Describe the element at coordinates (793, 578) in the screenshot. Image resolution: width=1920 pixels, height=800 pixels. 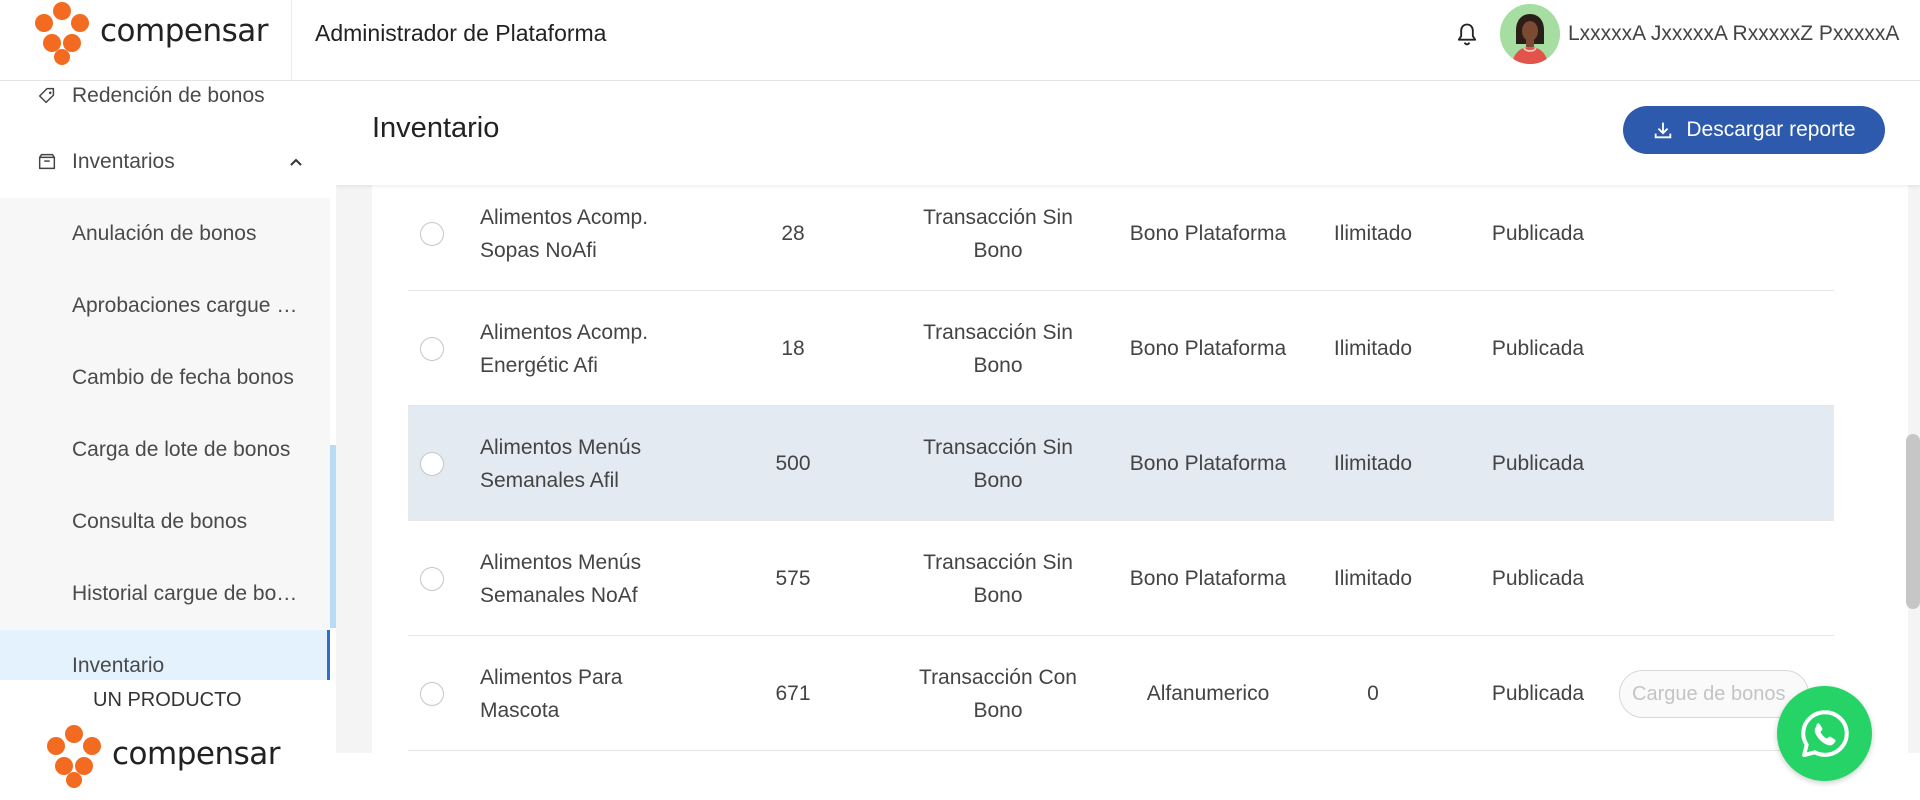
I see `cell-quantity: 575` at that location.